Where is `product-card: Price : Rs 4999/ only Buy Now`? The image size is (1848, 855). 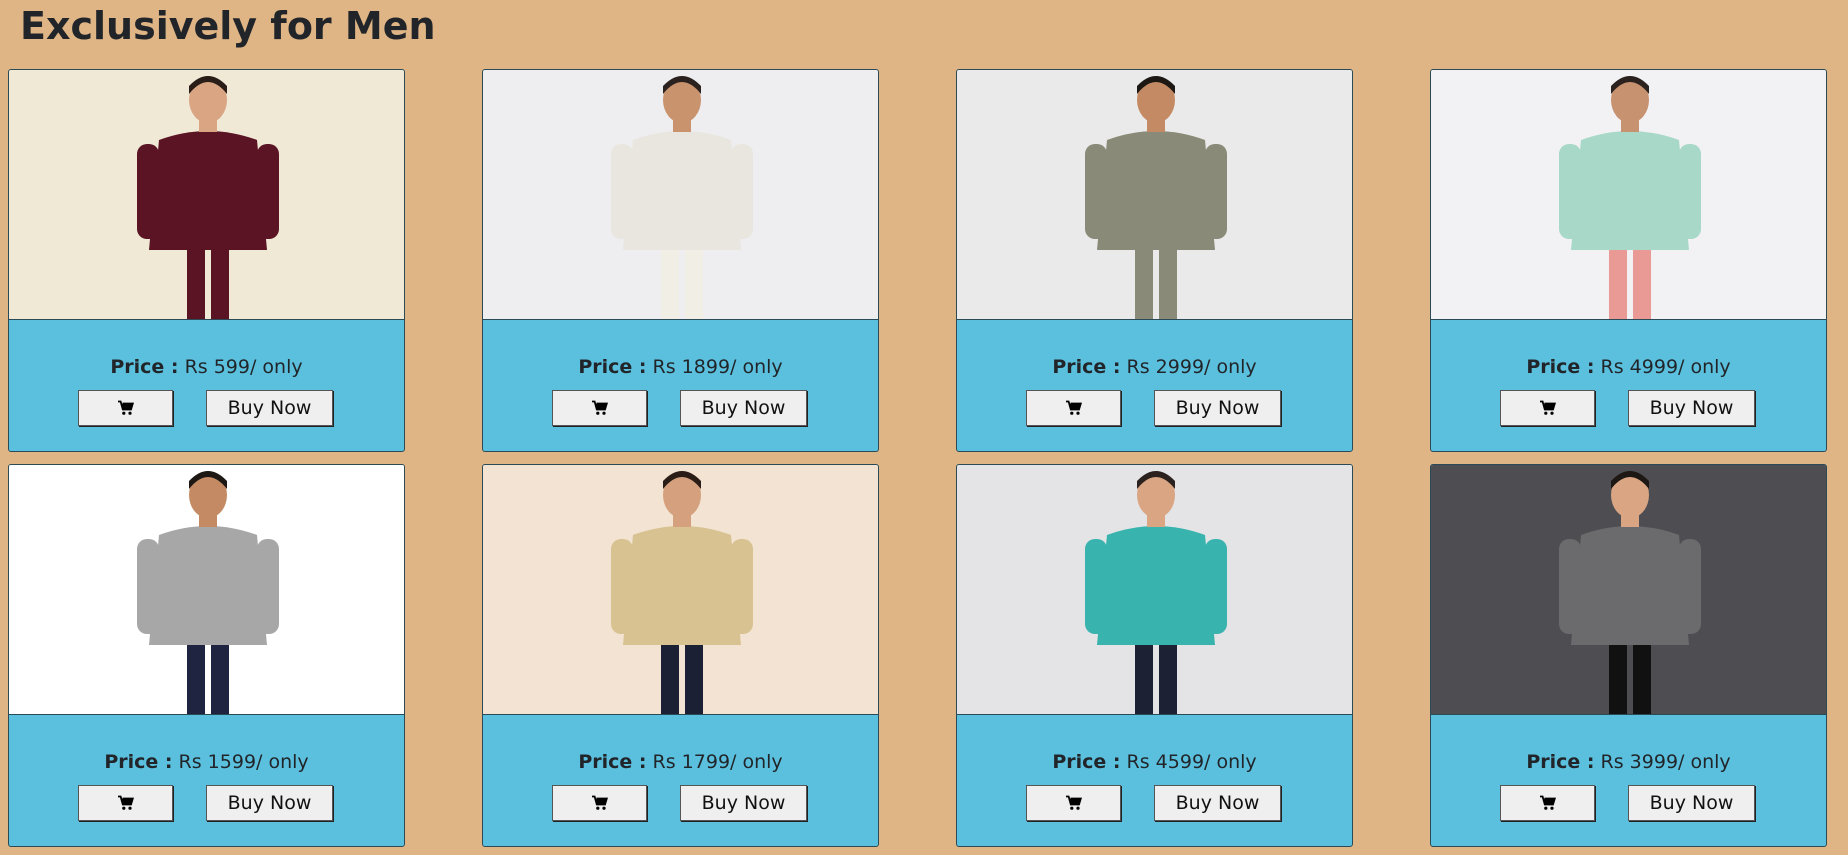
product-card: Price : Rs 4999/ only Buy Now is located at coordinates (1628, 260).